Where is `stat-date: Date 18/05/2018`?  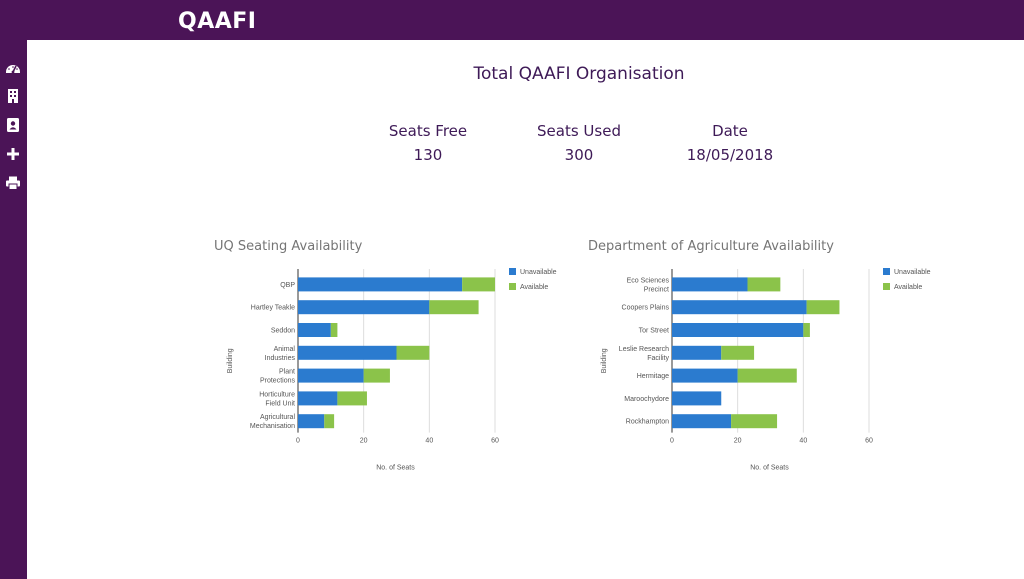
stat-date: Date 18/05/2018 is located at coordinates (730, 143).